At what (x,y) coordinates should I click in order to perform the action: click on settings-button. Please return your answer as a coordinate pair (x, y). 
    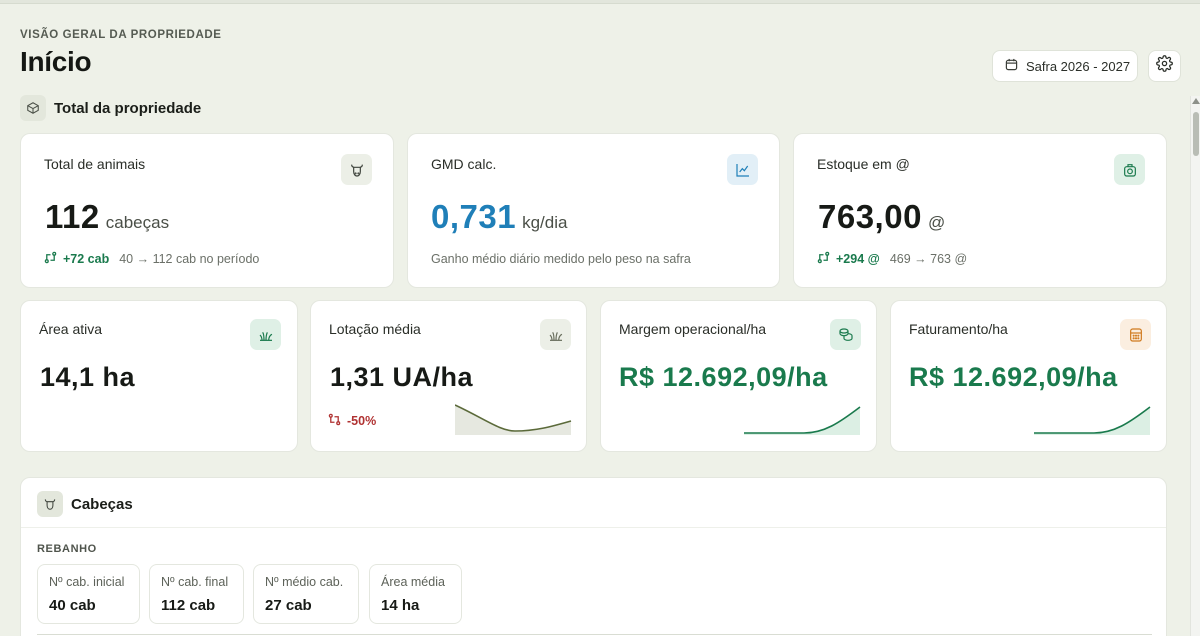
    Looking at the image, I should click on (1164, 66).